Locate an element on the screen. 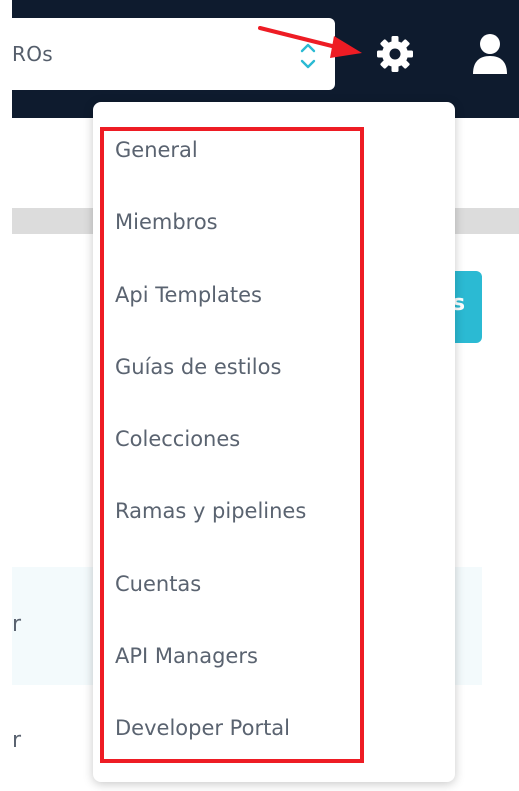 Image resolution: width=519 pixels, height=791 pixels. menu-item-miembros: Miembros is located at coordinates (274, 224).